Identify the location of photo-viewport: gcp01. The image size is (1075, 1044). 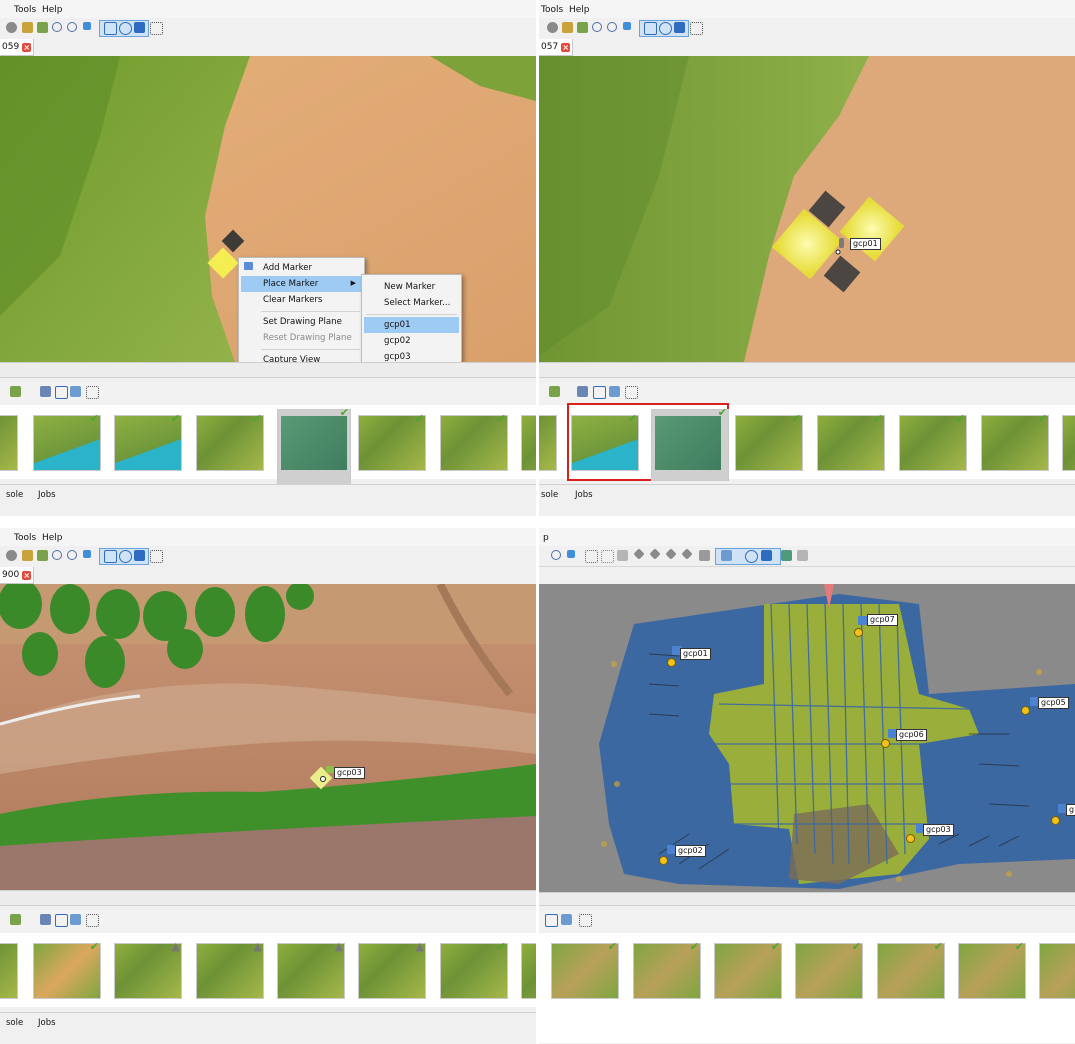
(807, 209).